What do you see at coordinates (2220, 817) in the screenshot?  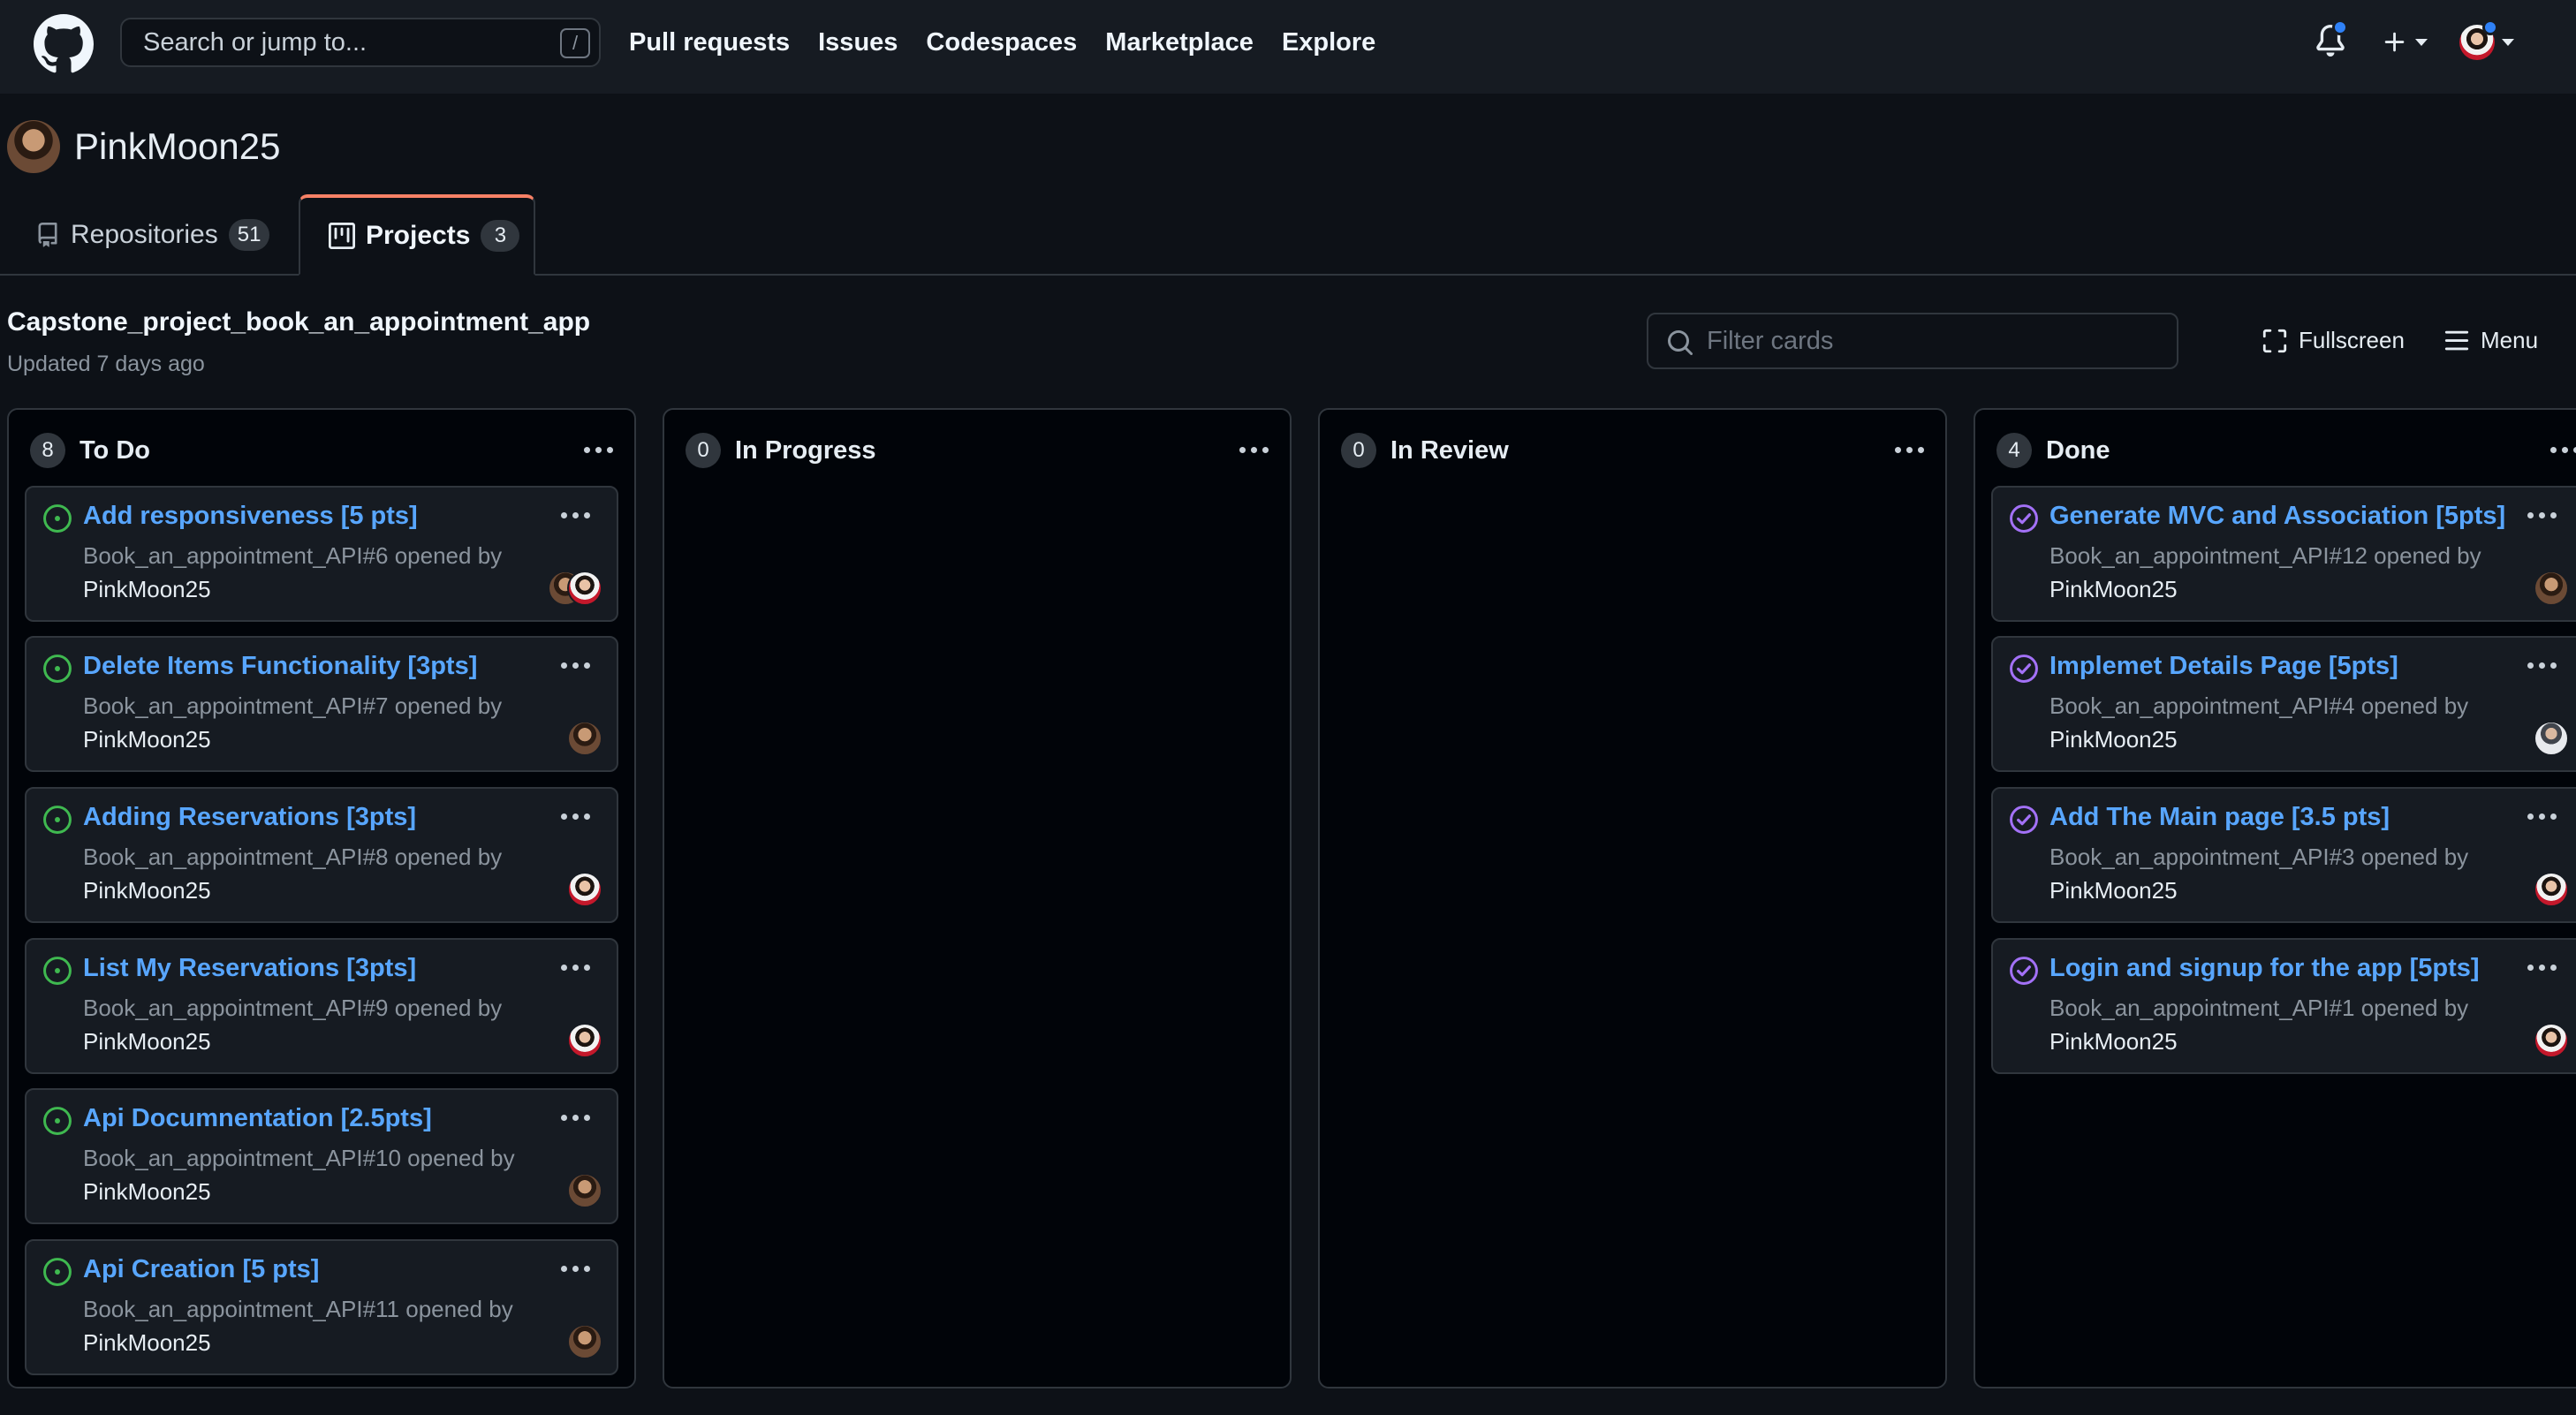 I see `issue-title-link: Add The Main page [3.5 pts]` at bounding box center [2220, 817].